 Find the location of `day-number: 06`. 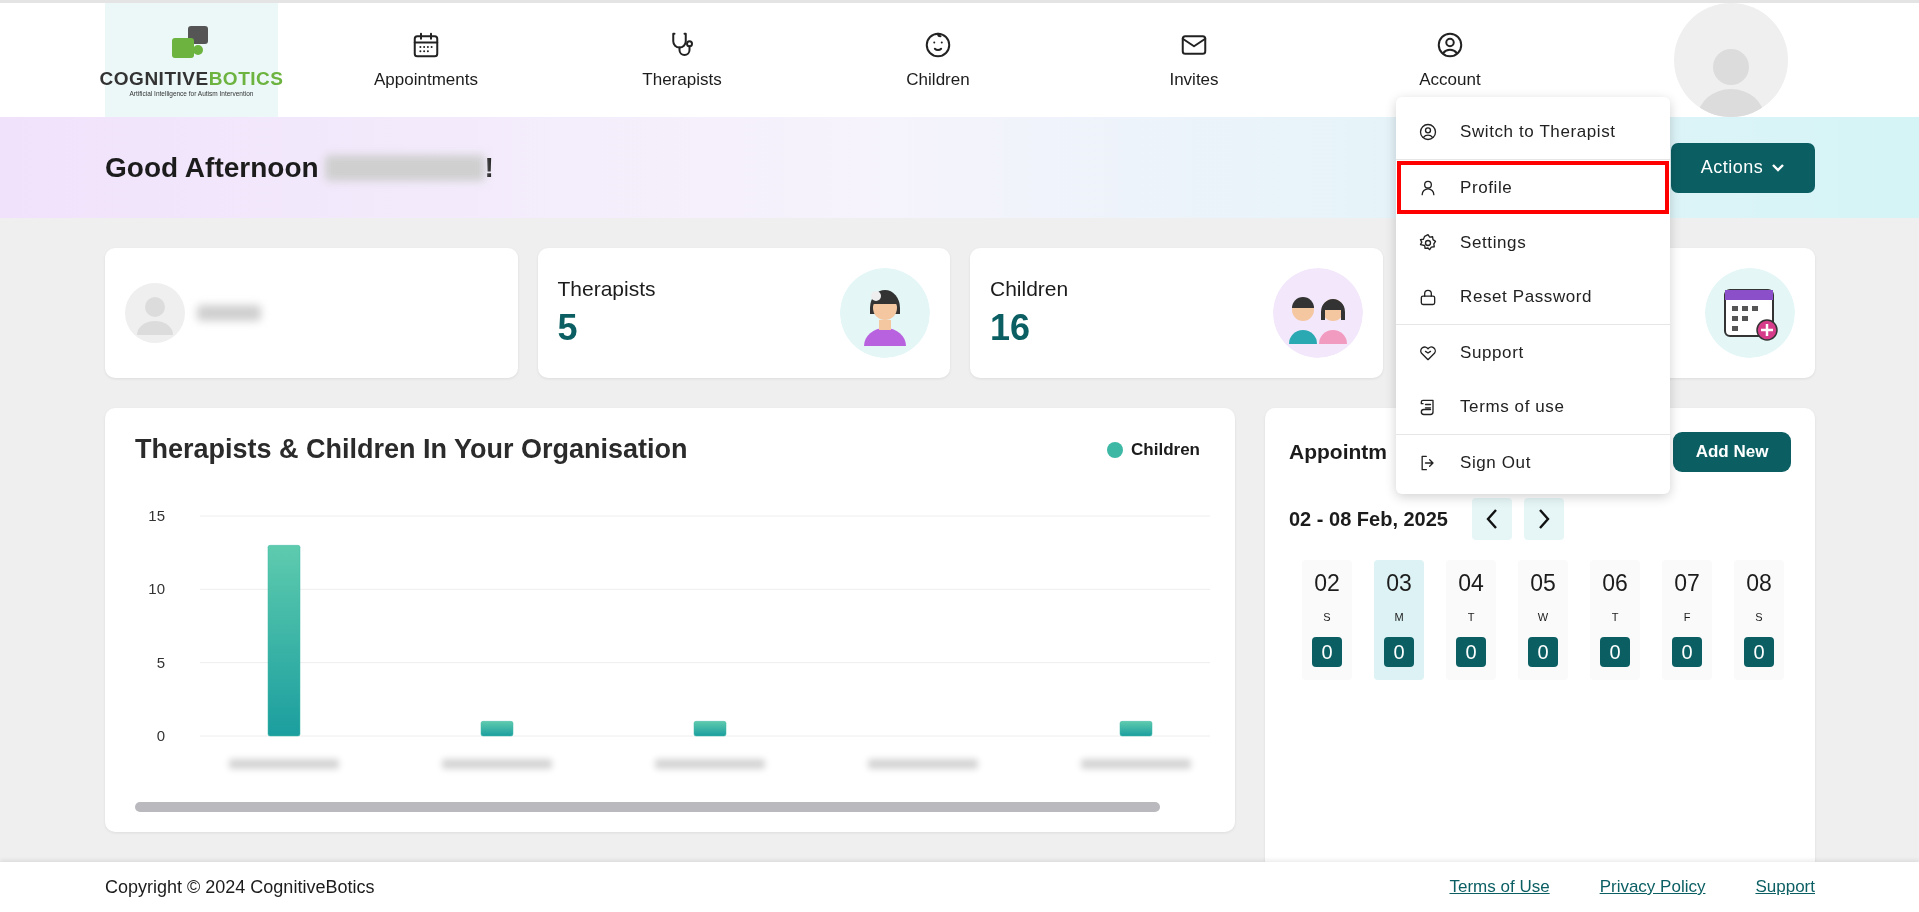

day-number: 06 is located at coordinates (1615, 583).